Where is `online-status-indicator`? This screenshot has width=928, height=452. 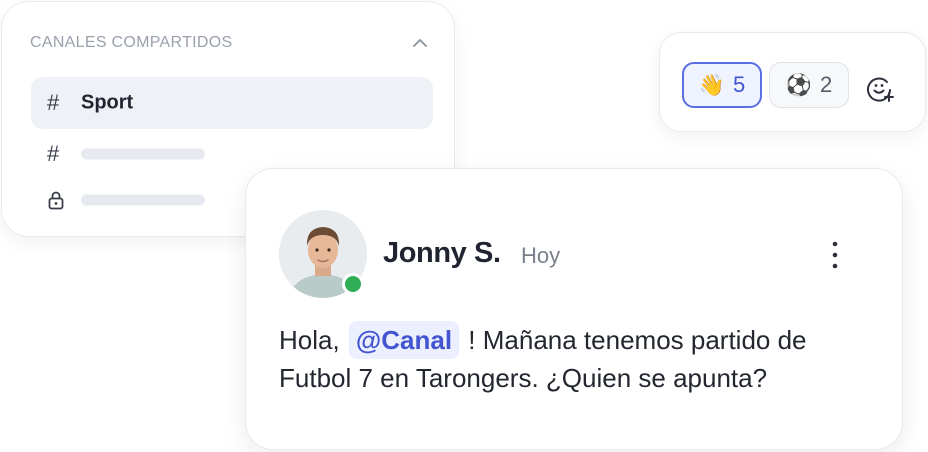
online-status-indicator is located at coordinates (353, 284).